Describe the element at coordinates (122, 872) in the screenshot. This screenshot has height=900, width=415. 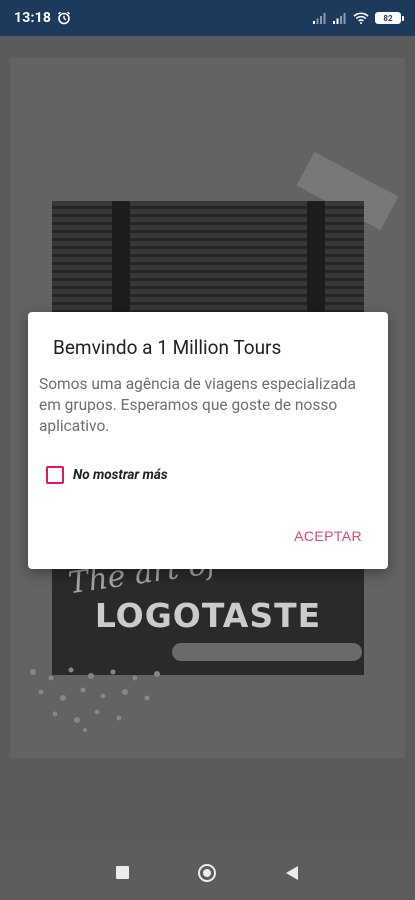
I see `recents-square-icon` at that location.